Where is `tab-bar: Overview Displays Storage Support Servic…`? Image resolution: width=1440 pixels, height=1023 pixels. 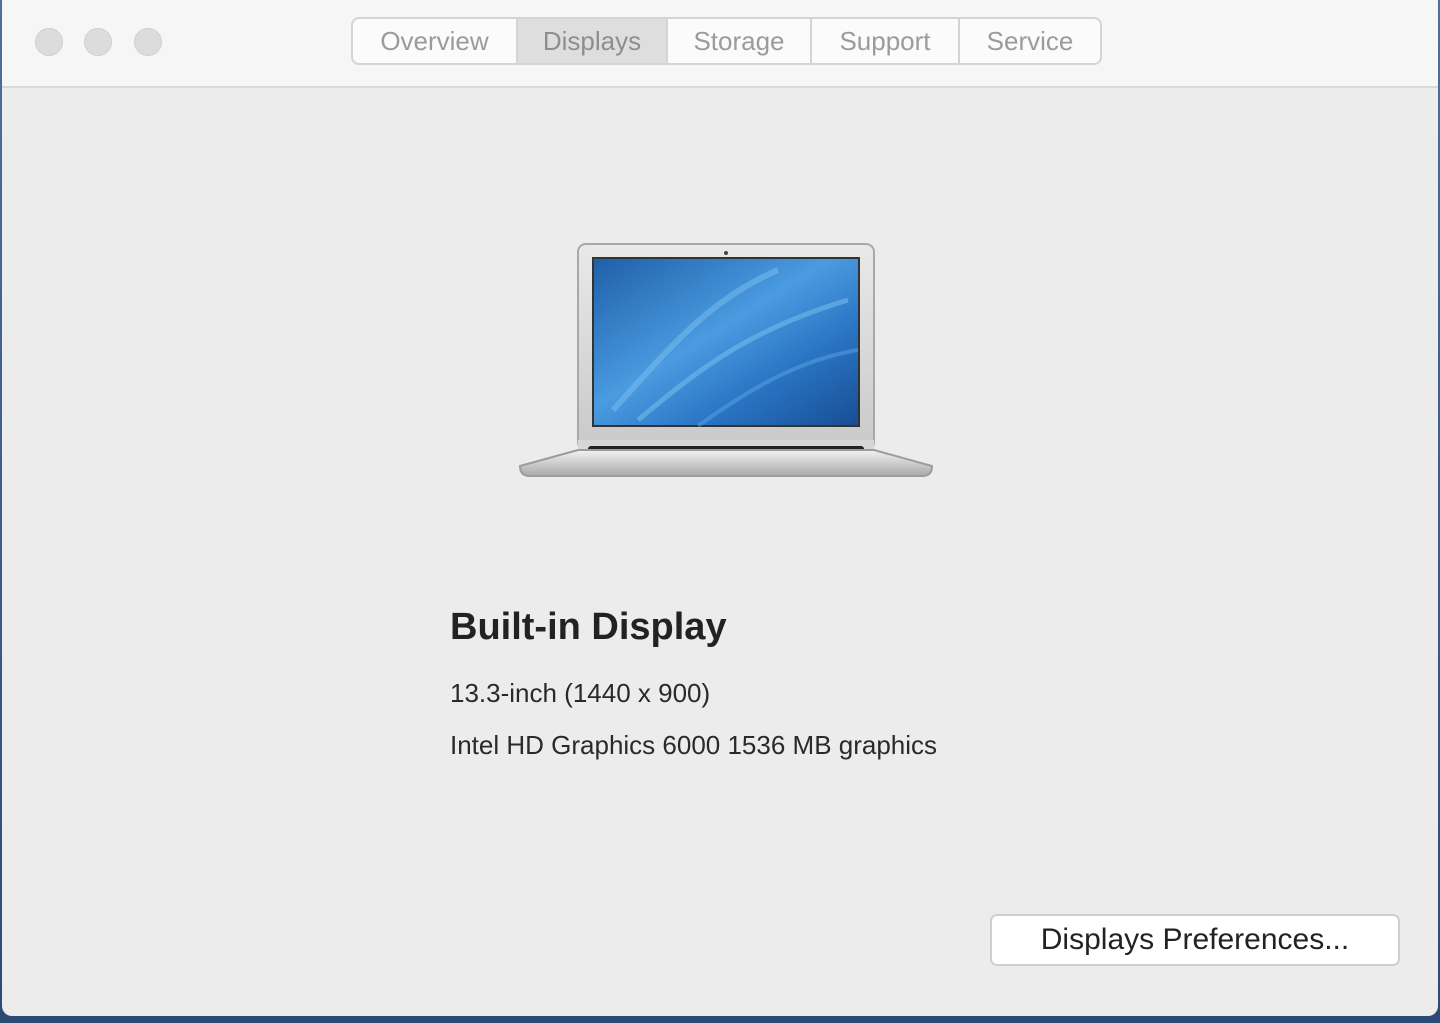 tab-bar: Overview Displays Storage Support Servic… is located at coordinates (726, 41).